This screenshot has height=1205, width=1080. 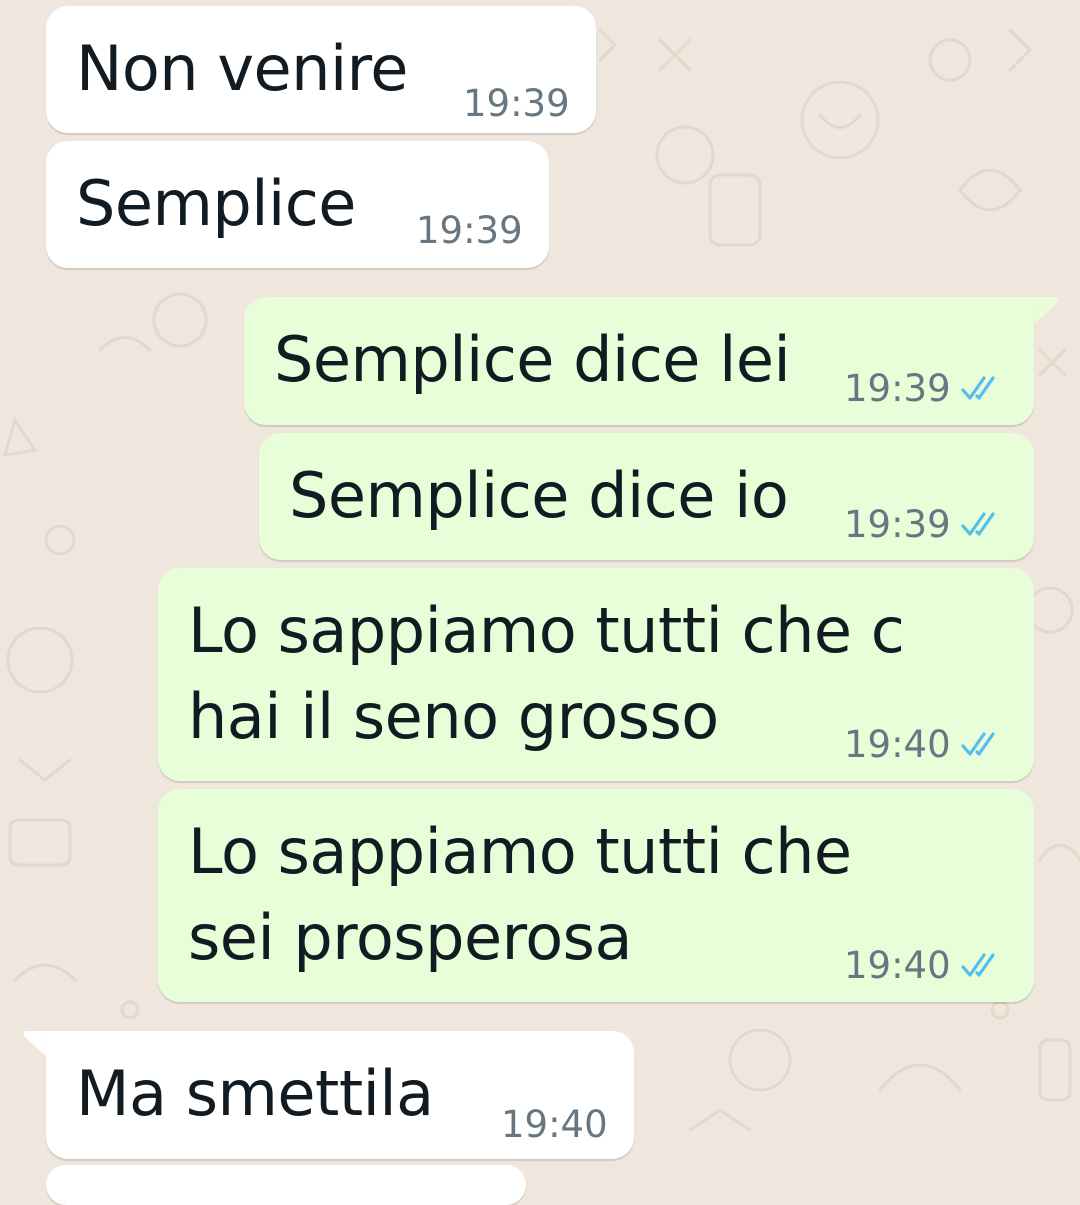 What do you see at coordinates (532, 359) in the screenshot?
I see `message-text: Semplice dice lei` at bounding box center [532, 359].